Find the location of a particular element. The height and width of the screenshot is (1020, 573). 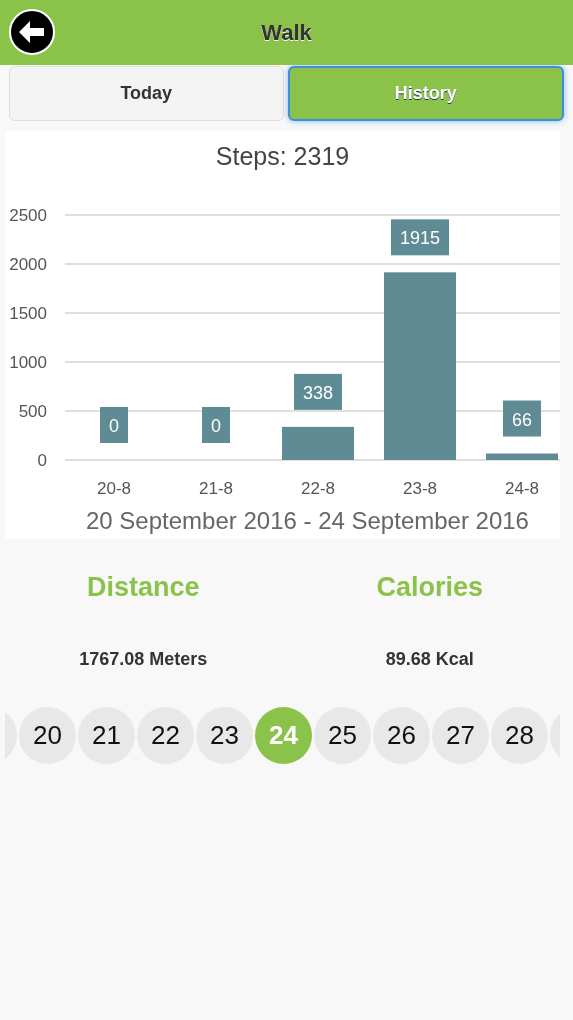

stat-heading: Calories is located at coordinates (430, 587).